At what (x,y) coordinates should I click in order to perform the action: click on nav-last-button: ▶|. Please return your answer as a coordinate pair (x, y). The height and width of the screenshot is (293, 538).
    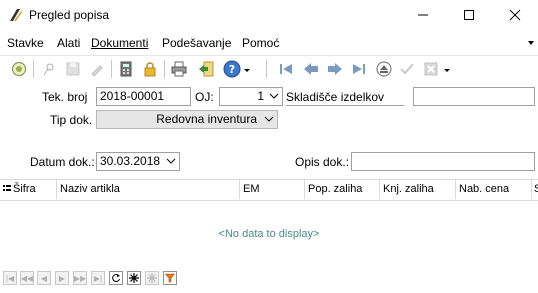
    Looking at the image, I should click on (98, 278).